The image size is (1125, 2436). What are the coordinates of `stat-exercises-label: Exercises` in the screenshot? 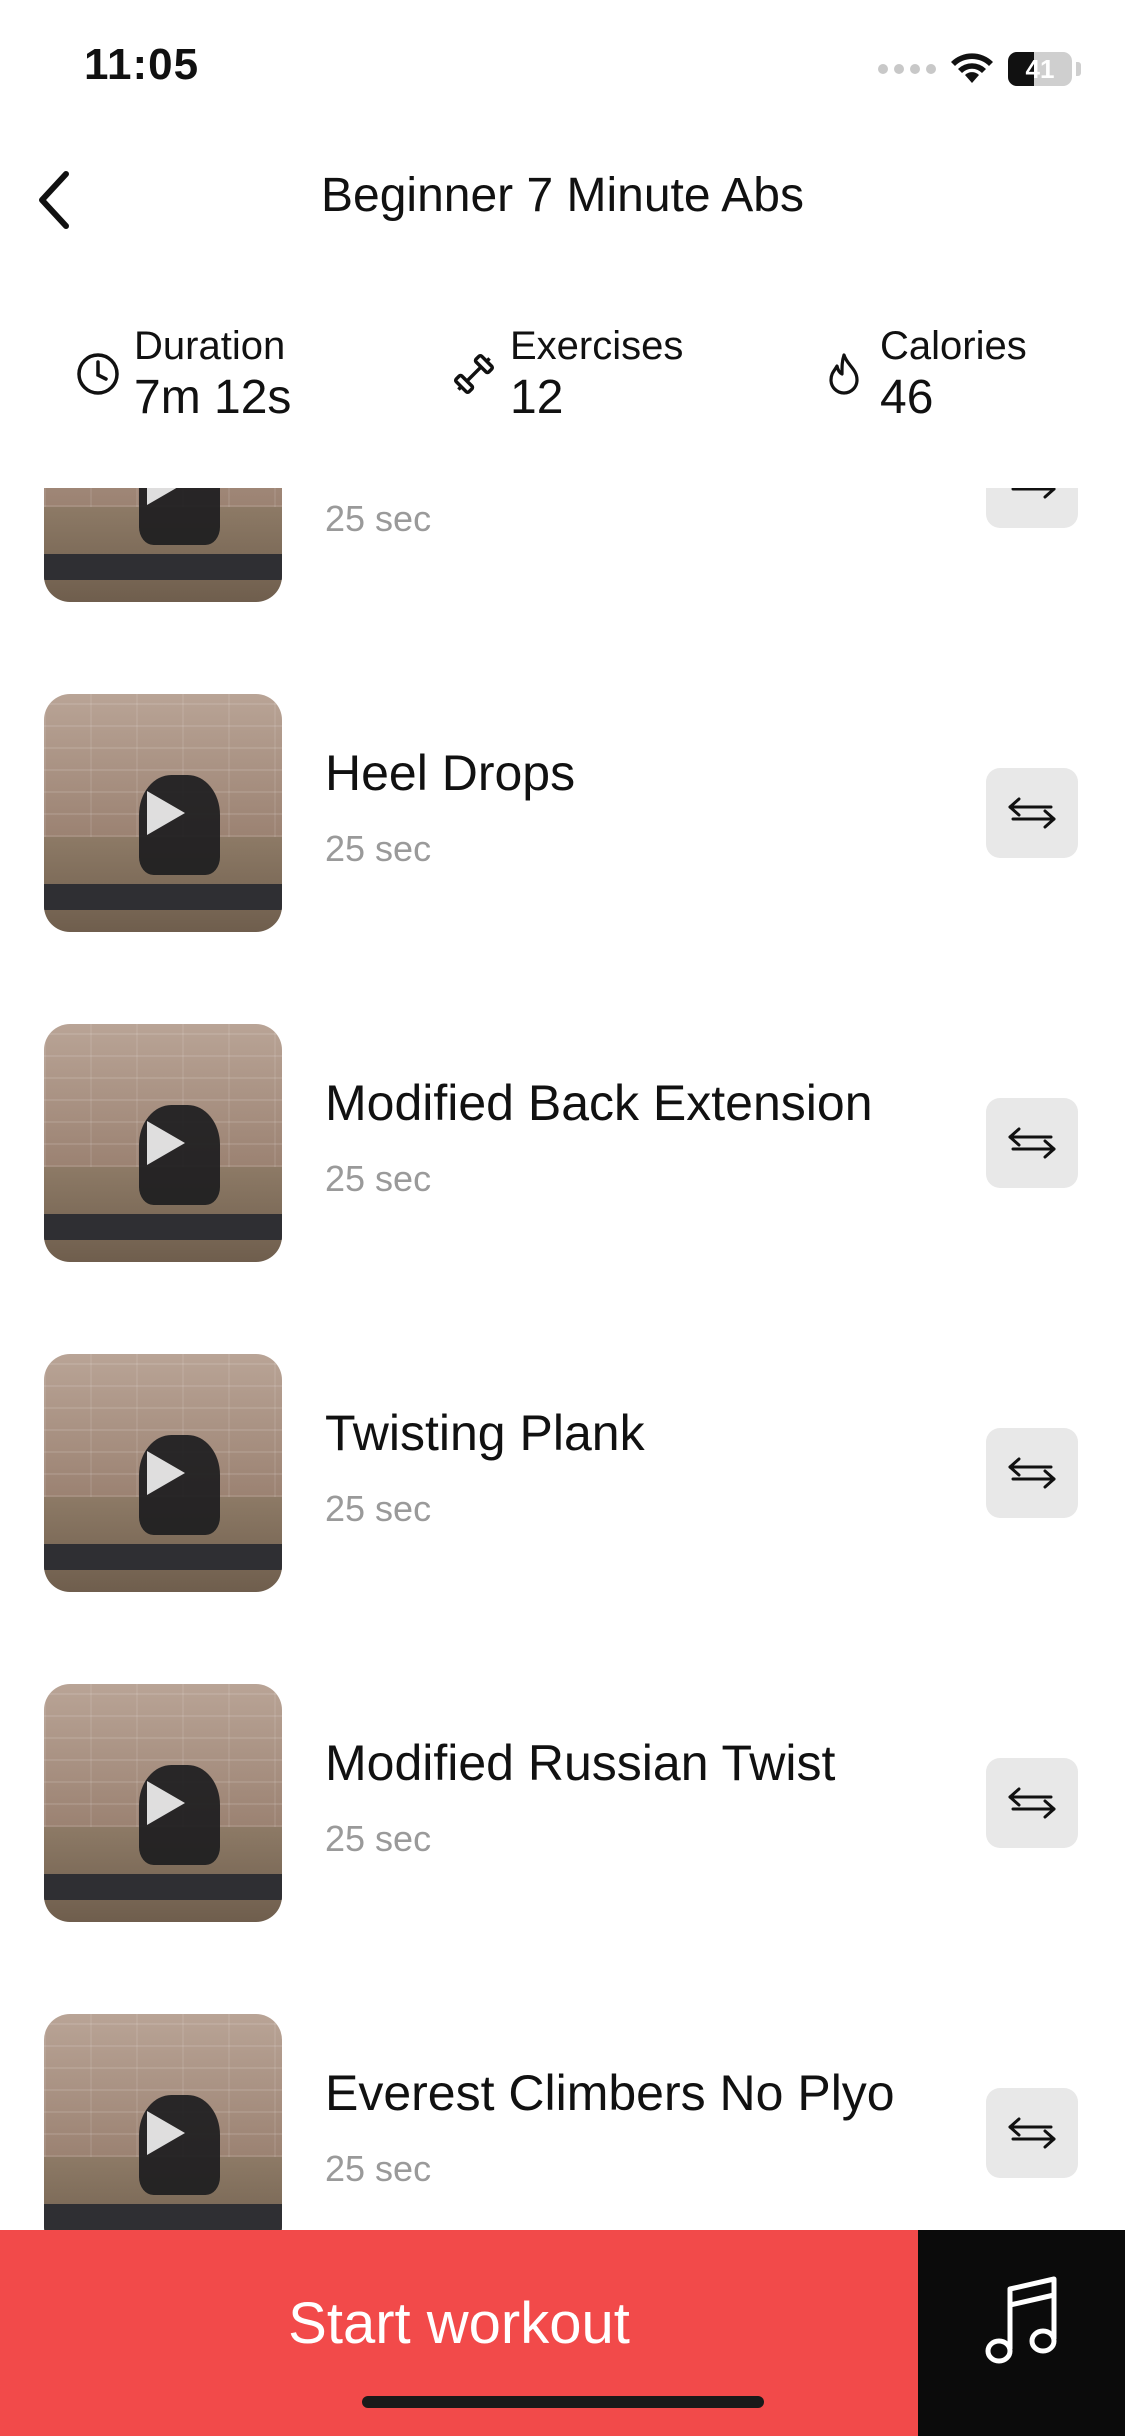 It's located at (597, 346).